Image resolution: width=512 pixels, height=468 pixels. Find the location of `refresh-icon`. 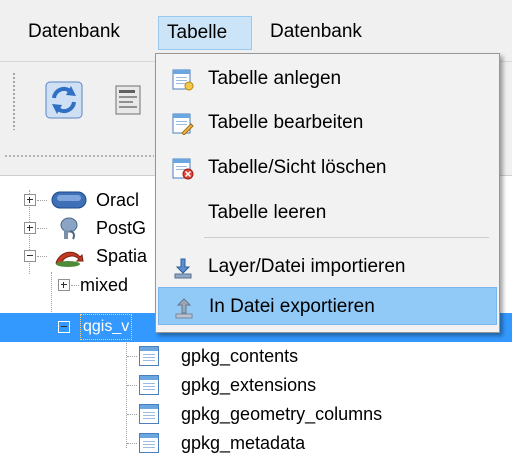

refresh-icon is located at coordinates (64, 100).